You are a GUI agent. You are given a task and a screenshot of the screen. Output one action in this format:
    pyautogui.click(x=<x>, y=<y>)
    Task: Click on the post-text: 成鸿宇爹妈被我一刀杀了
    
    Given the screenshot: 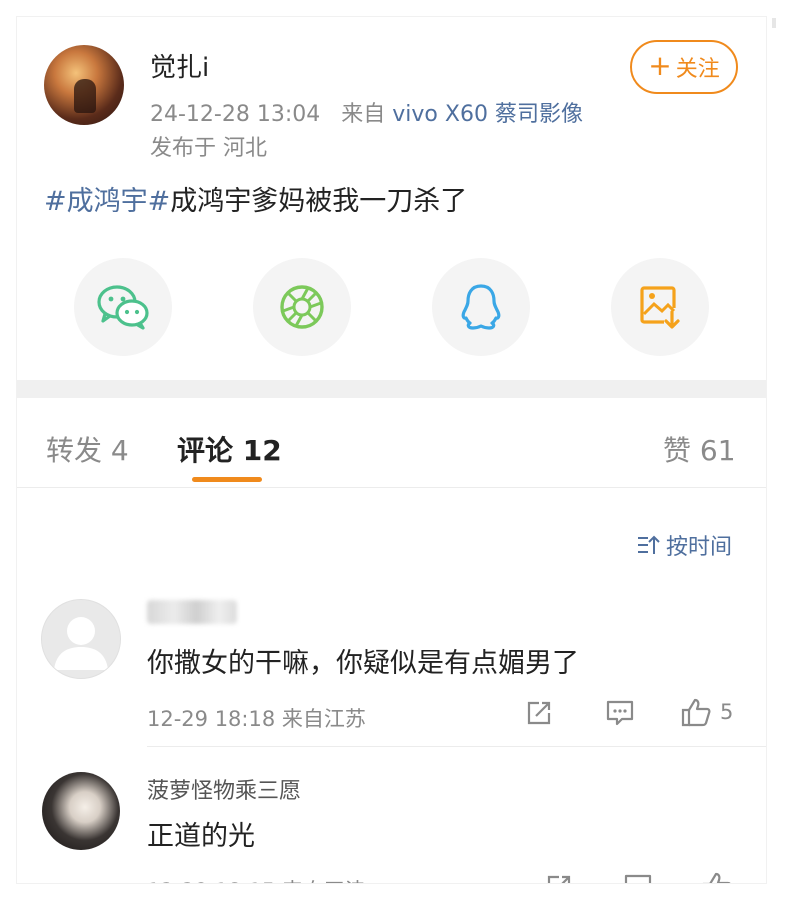 What is the action you would take?
    pyautogui.click(x=319, y=201)
    